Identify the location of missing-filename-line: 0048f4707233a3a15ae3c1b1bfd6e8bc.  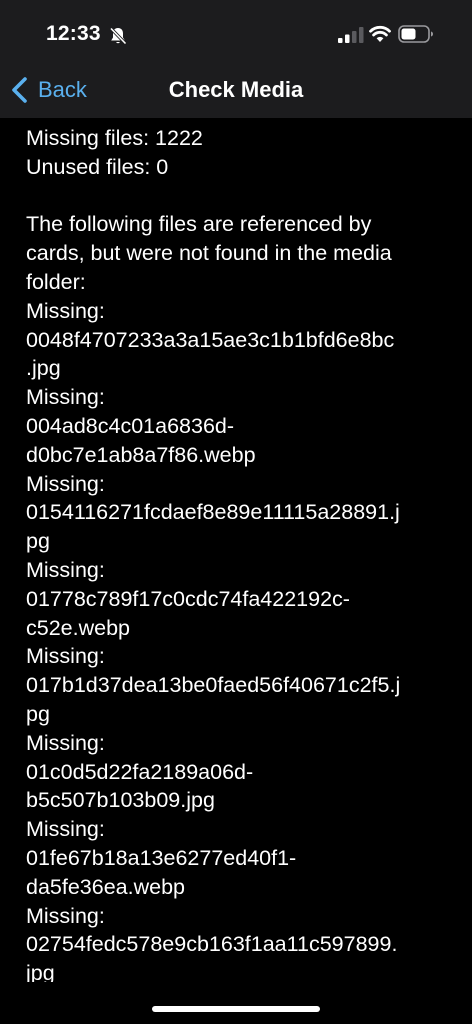
(210, 339).